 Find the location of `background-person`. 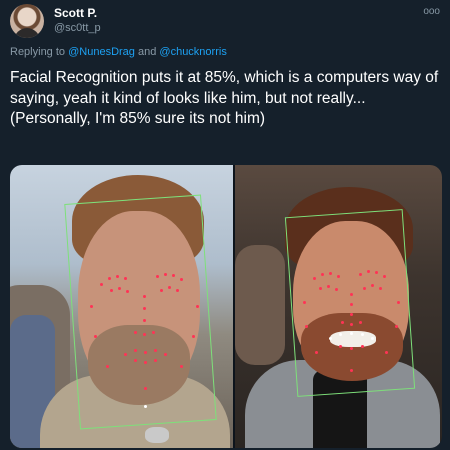

background-person is located at coordinates (260, 305).